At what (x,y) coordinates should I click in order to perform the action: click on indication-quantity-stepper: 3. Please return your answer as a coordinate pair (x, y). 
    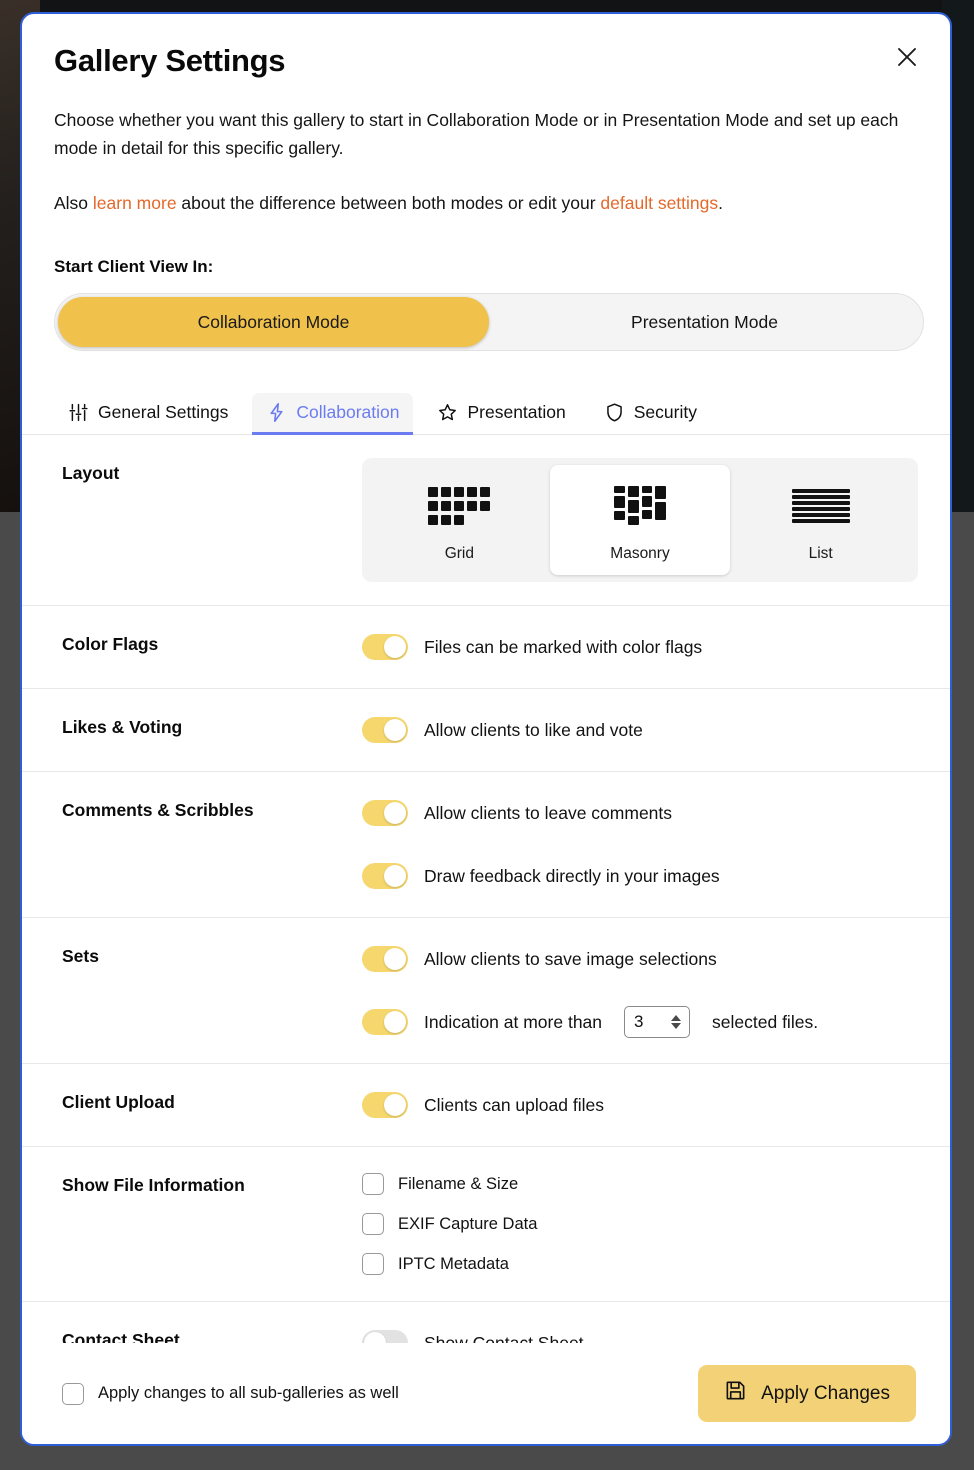
    Looking at the image, I should click on (657, 1022).